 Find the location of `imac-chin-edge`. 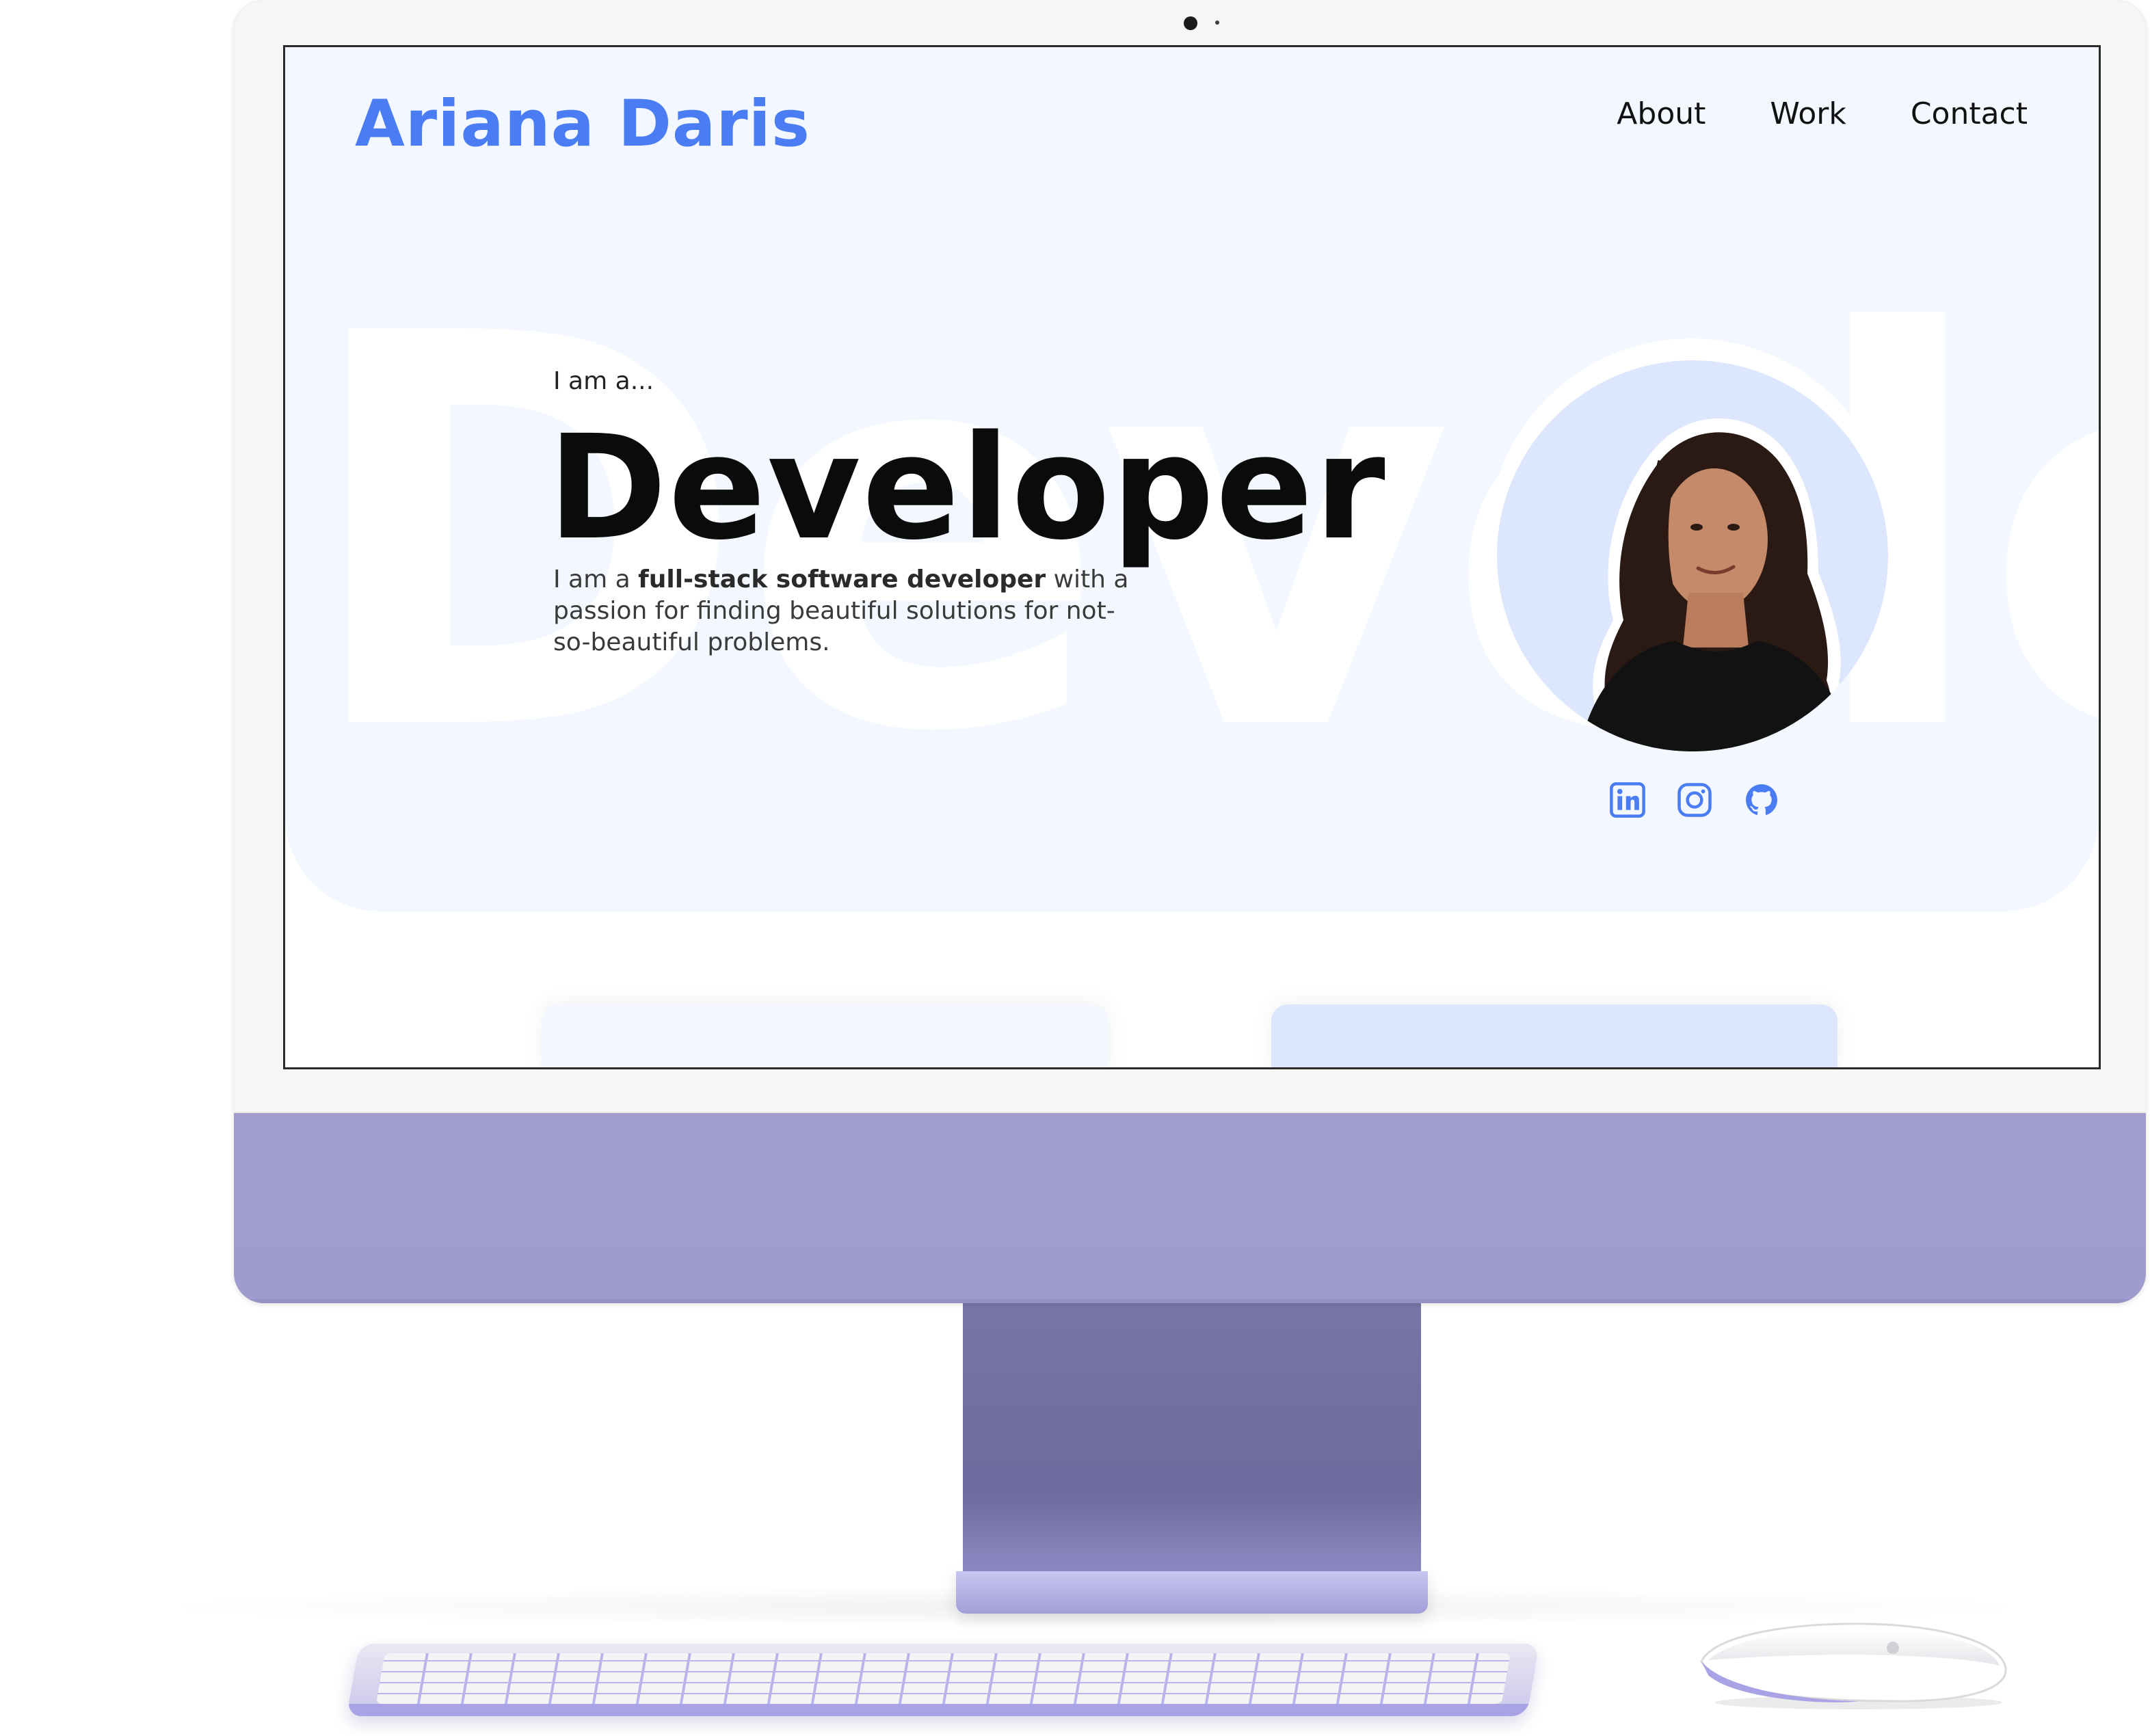

imac-chin-edge is located at coordinates (1190, 1301).